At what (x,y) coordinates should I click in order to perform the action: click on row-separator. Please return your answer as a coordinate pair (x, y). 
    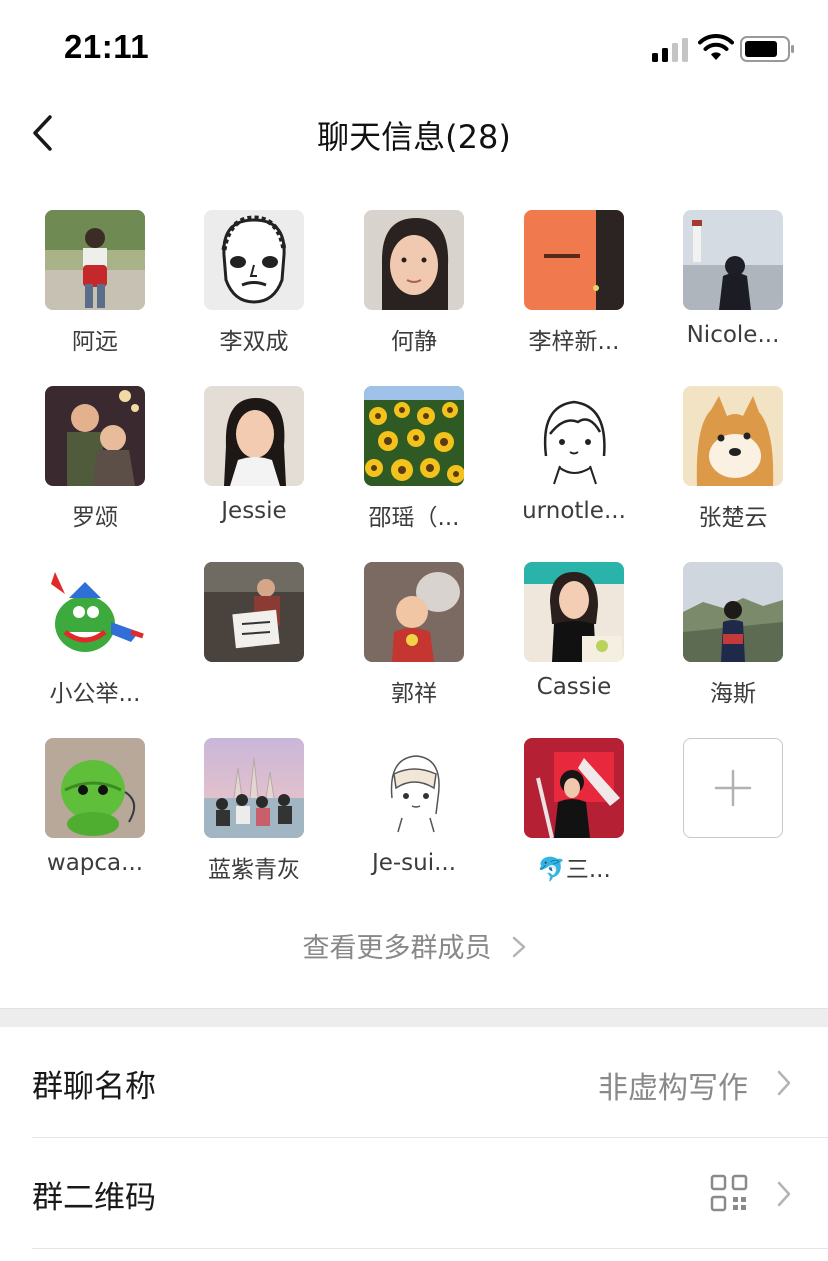
    Looking at the image, I should click on (430, 1248).